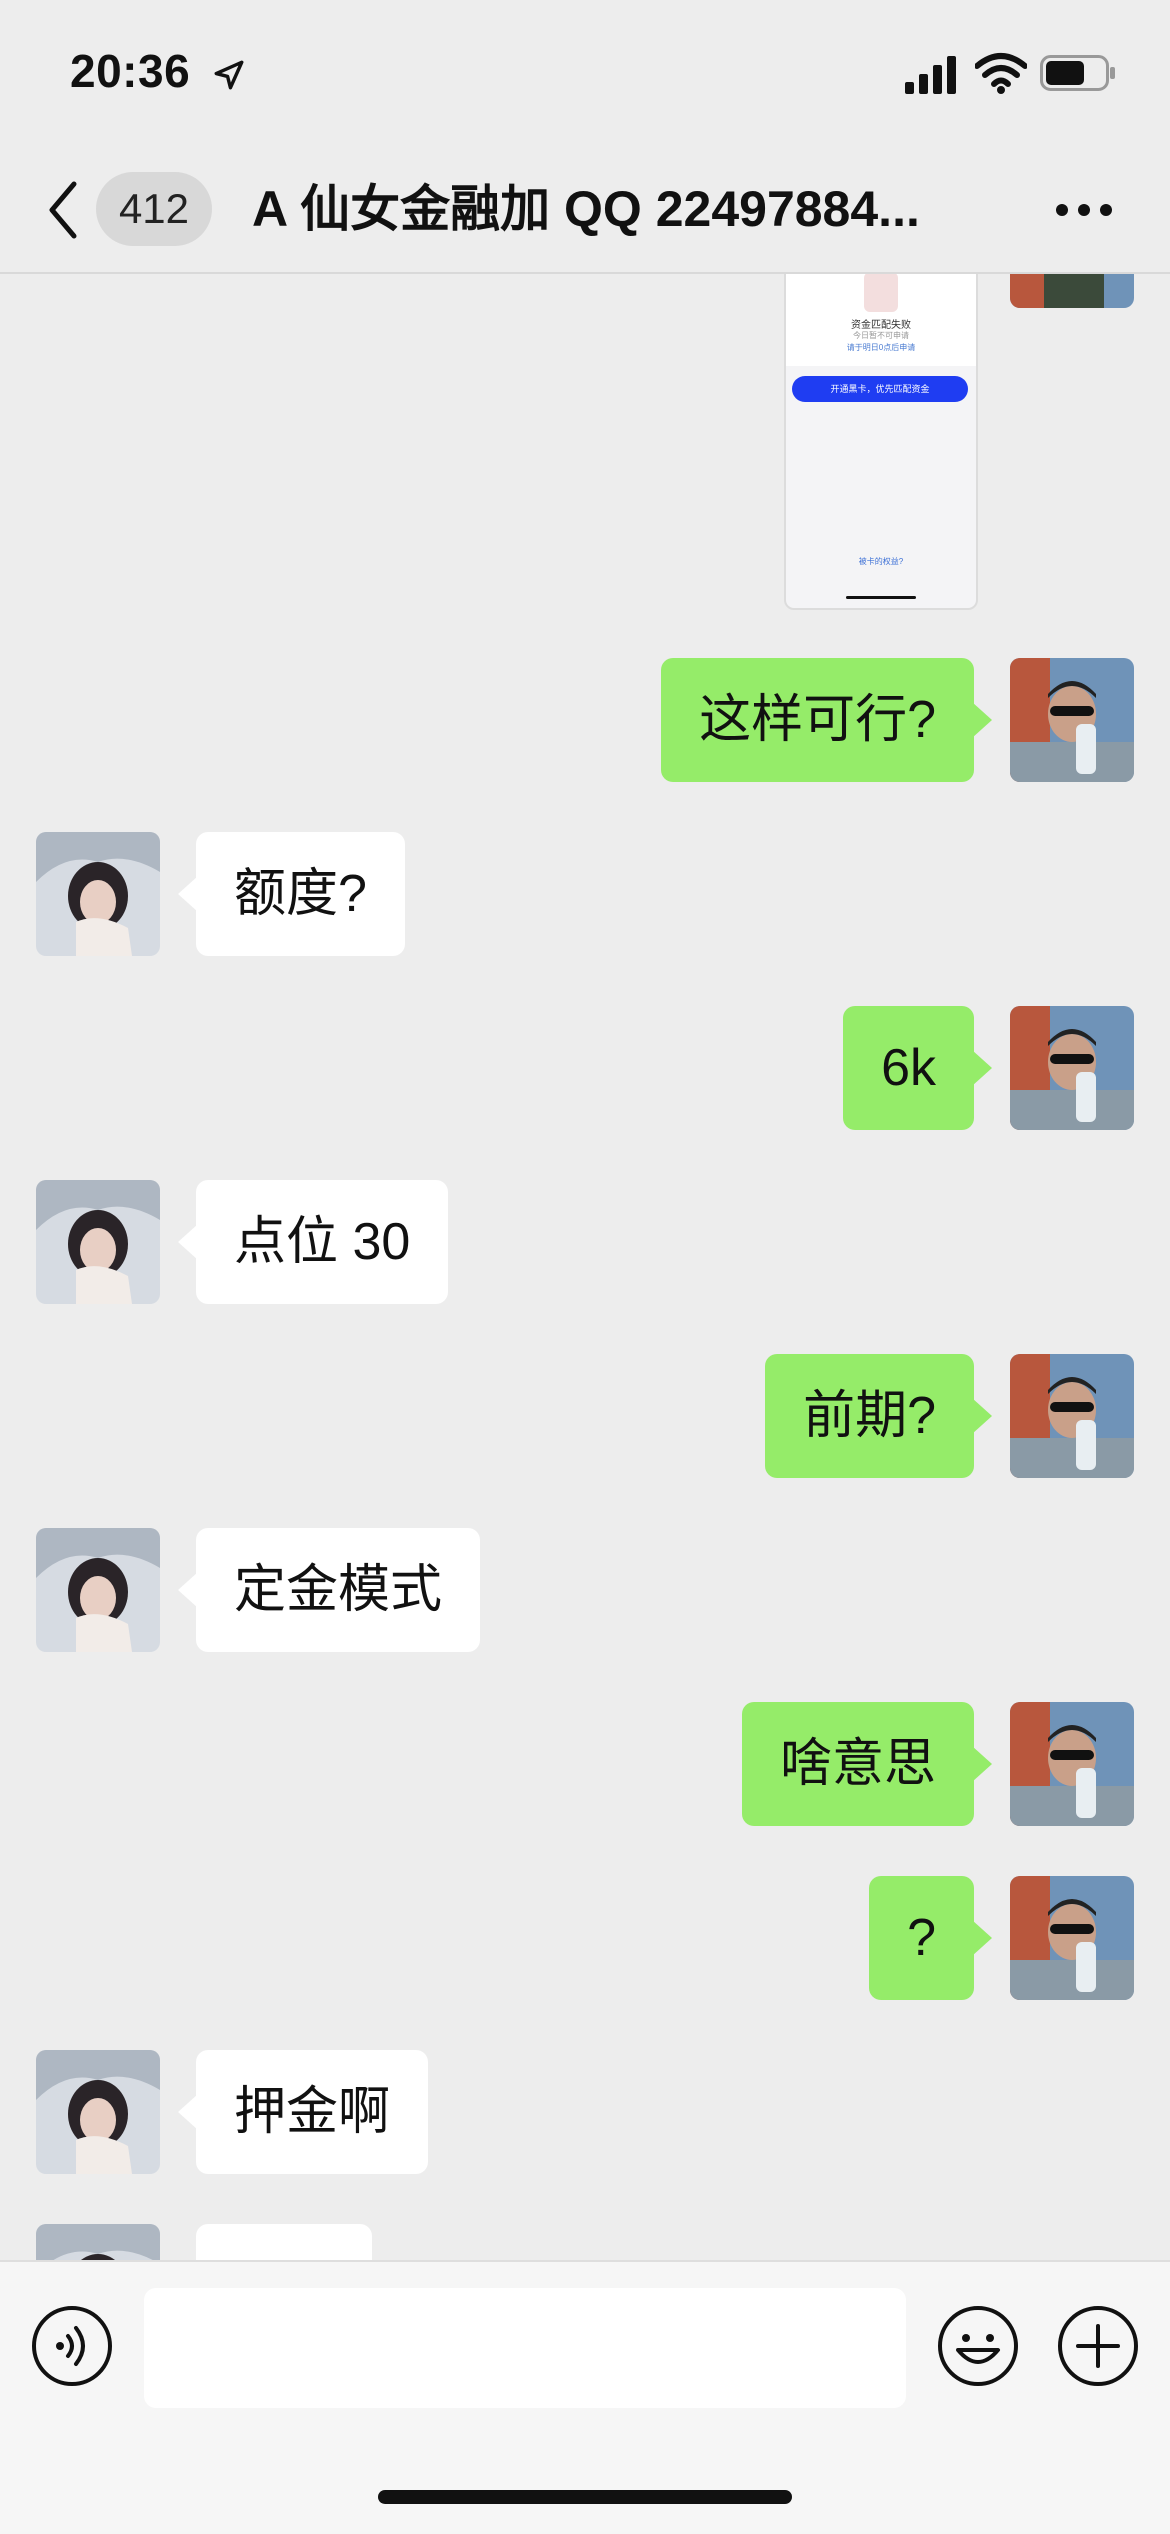 This screenshot has width=1170, height=2534. What do you see at coordinates (978, 2346) in the screenshot?
I see `emoji-icon` at bounding box center [978, 2346].